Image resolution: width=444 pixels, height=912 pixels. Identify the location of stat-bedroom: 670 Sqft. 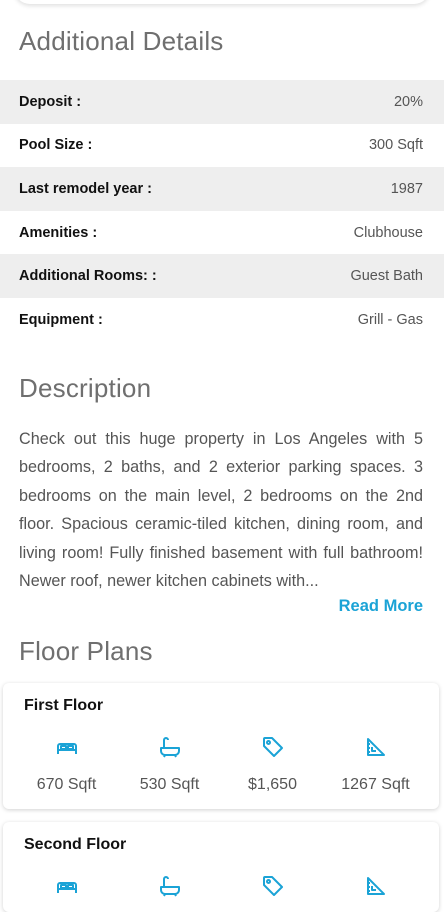
(66, 764).